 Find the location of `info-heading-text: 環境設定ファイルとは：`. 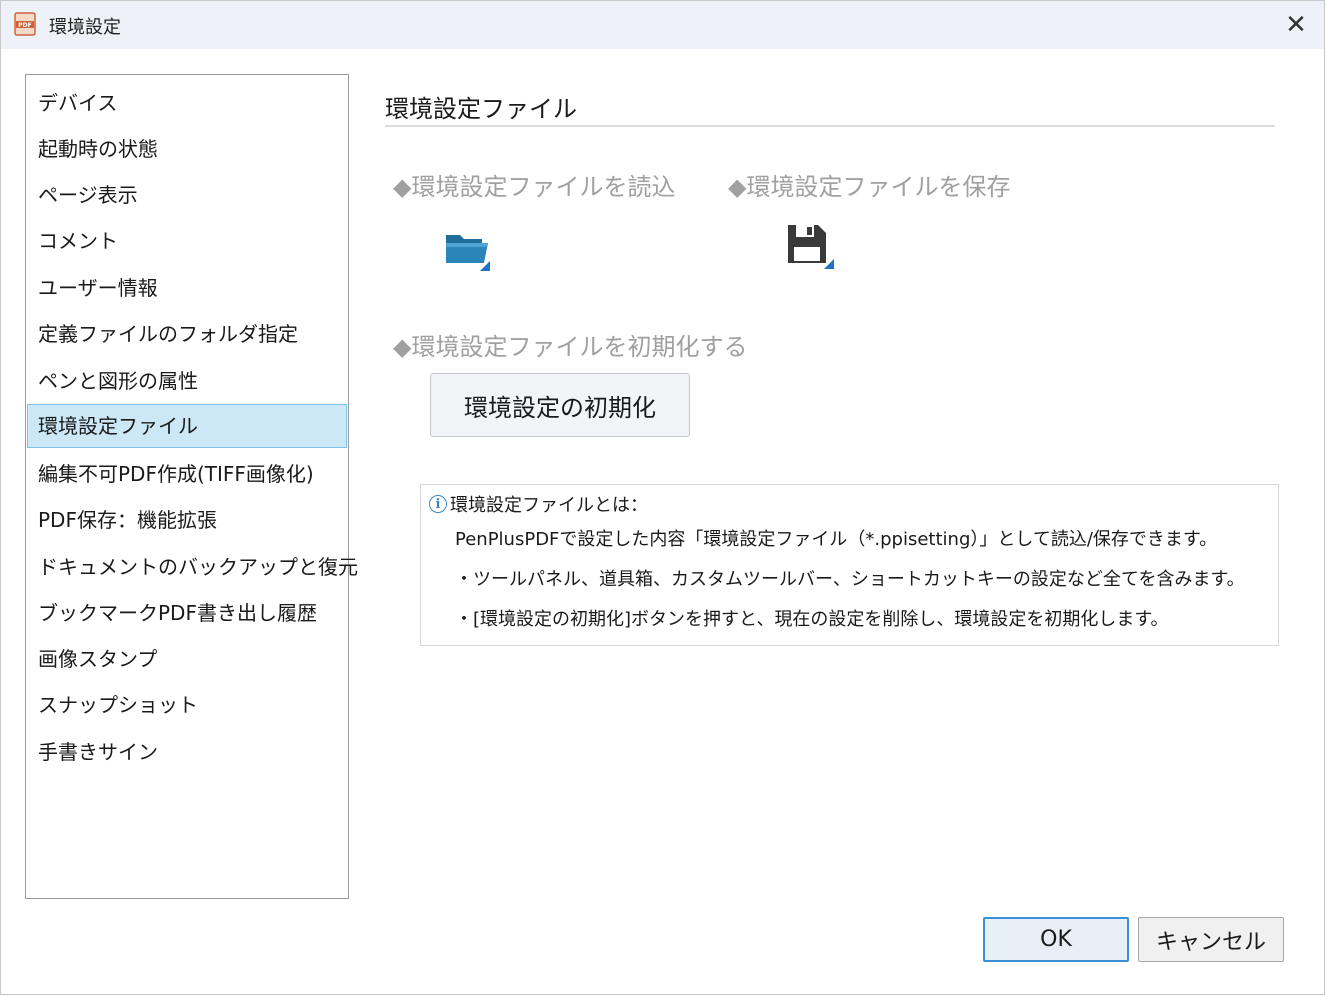

info-heading-text: 環境設定ファイルとは： is located at coordinates (549, 505).